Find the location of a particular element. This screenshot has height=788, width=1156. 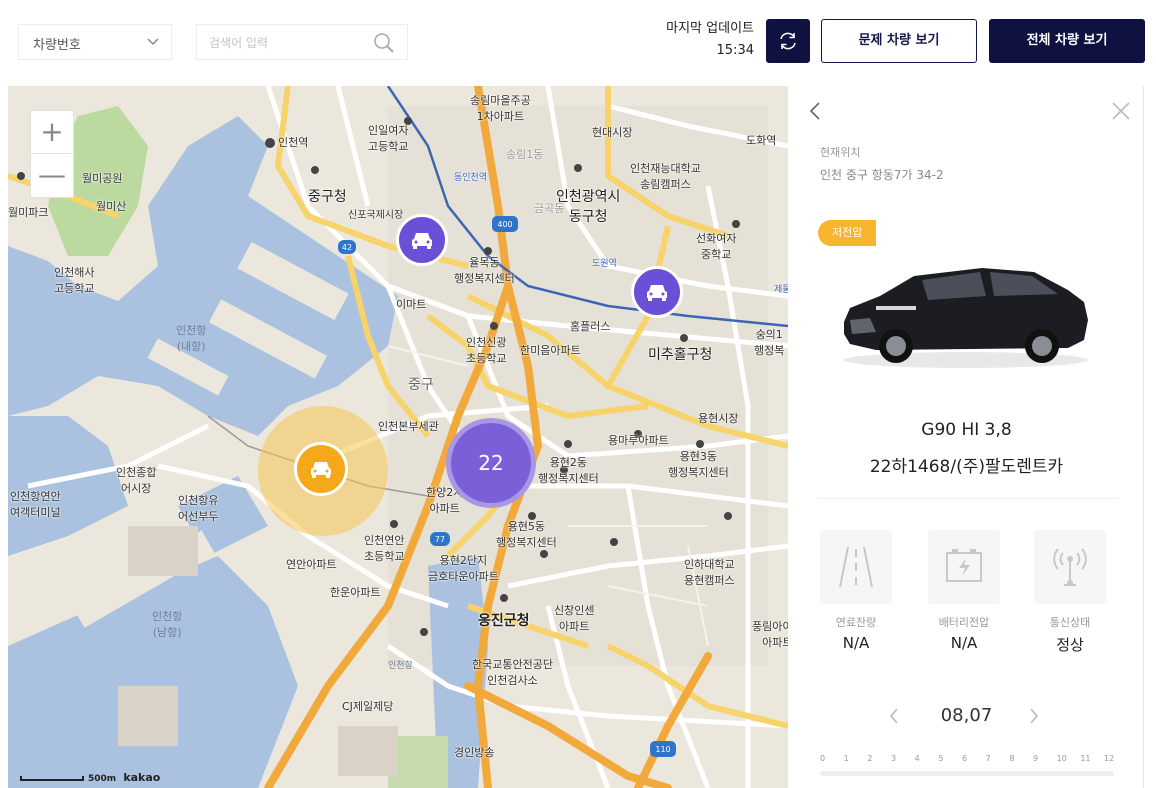

all-vehicles-button: 전체 차량 보기 is located at coordinates (1067, 41).